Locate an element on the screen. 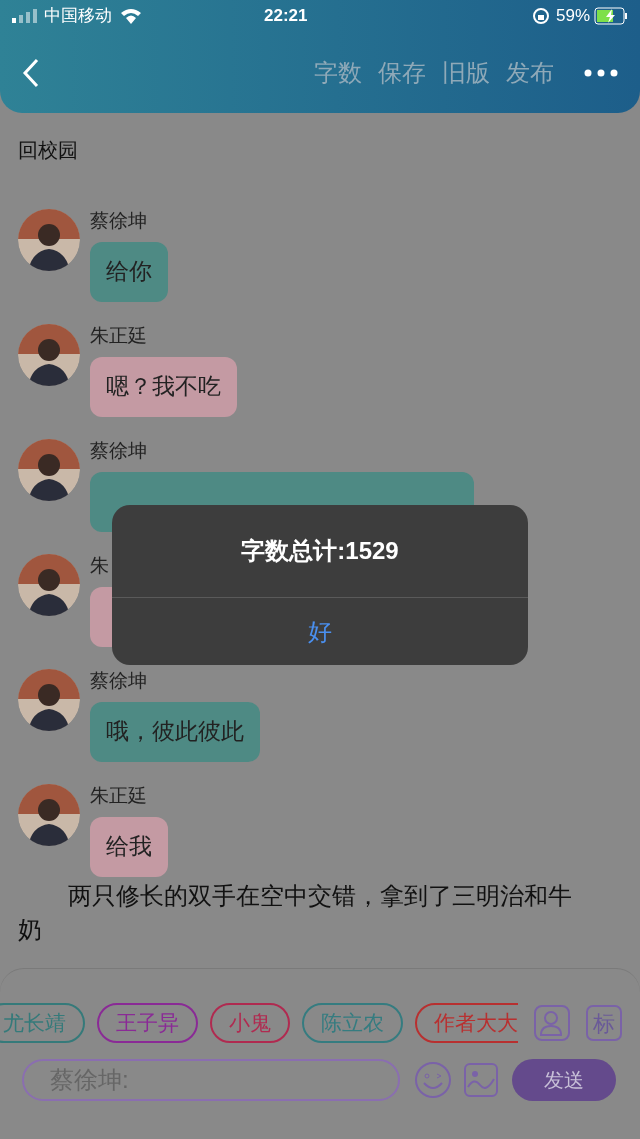 The image size is (640, 1139). story-title: 回校园 is located at coordinates (48, 150).